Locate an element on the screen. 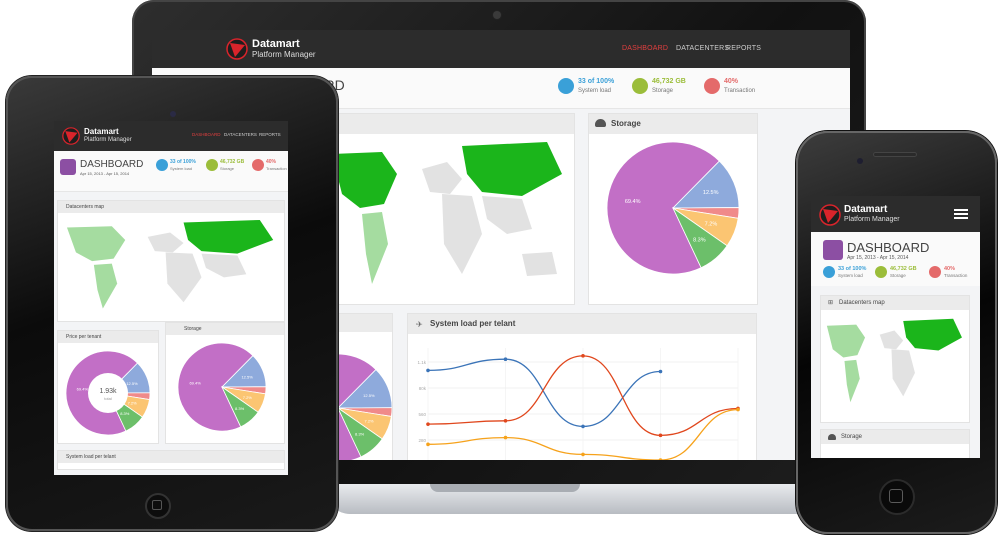 This screenshot has width=1000, height=549. laptop-camera is located at coordinates (497, 15).